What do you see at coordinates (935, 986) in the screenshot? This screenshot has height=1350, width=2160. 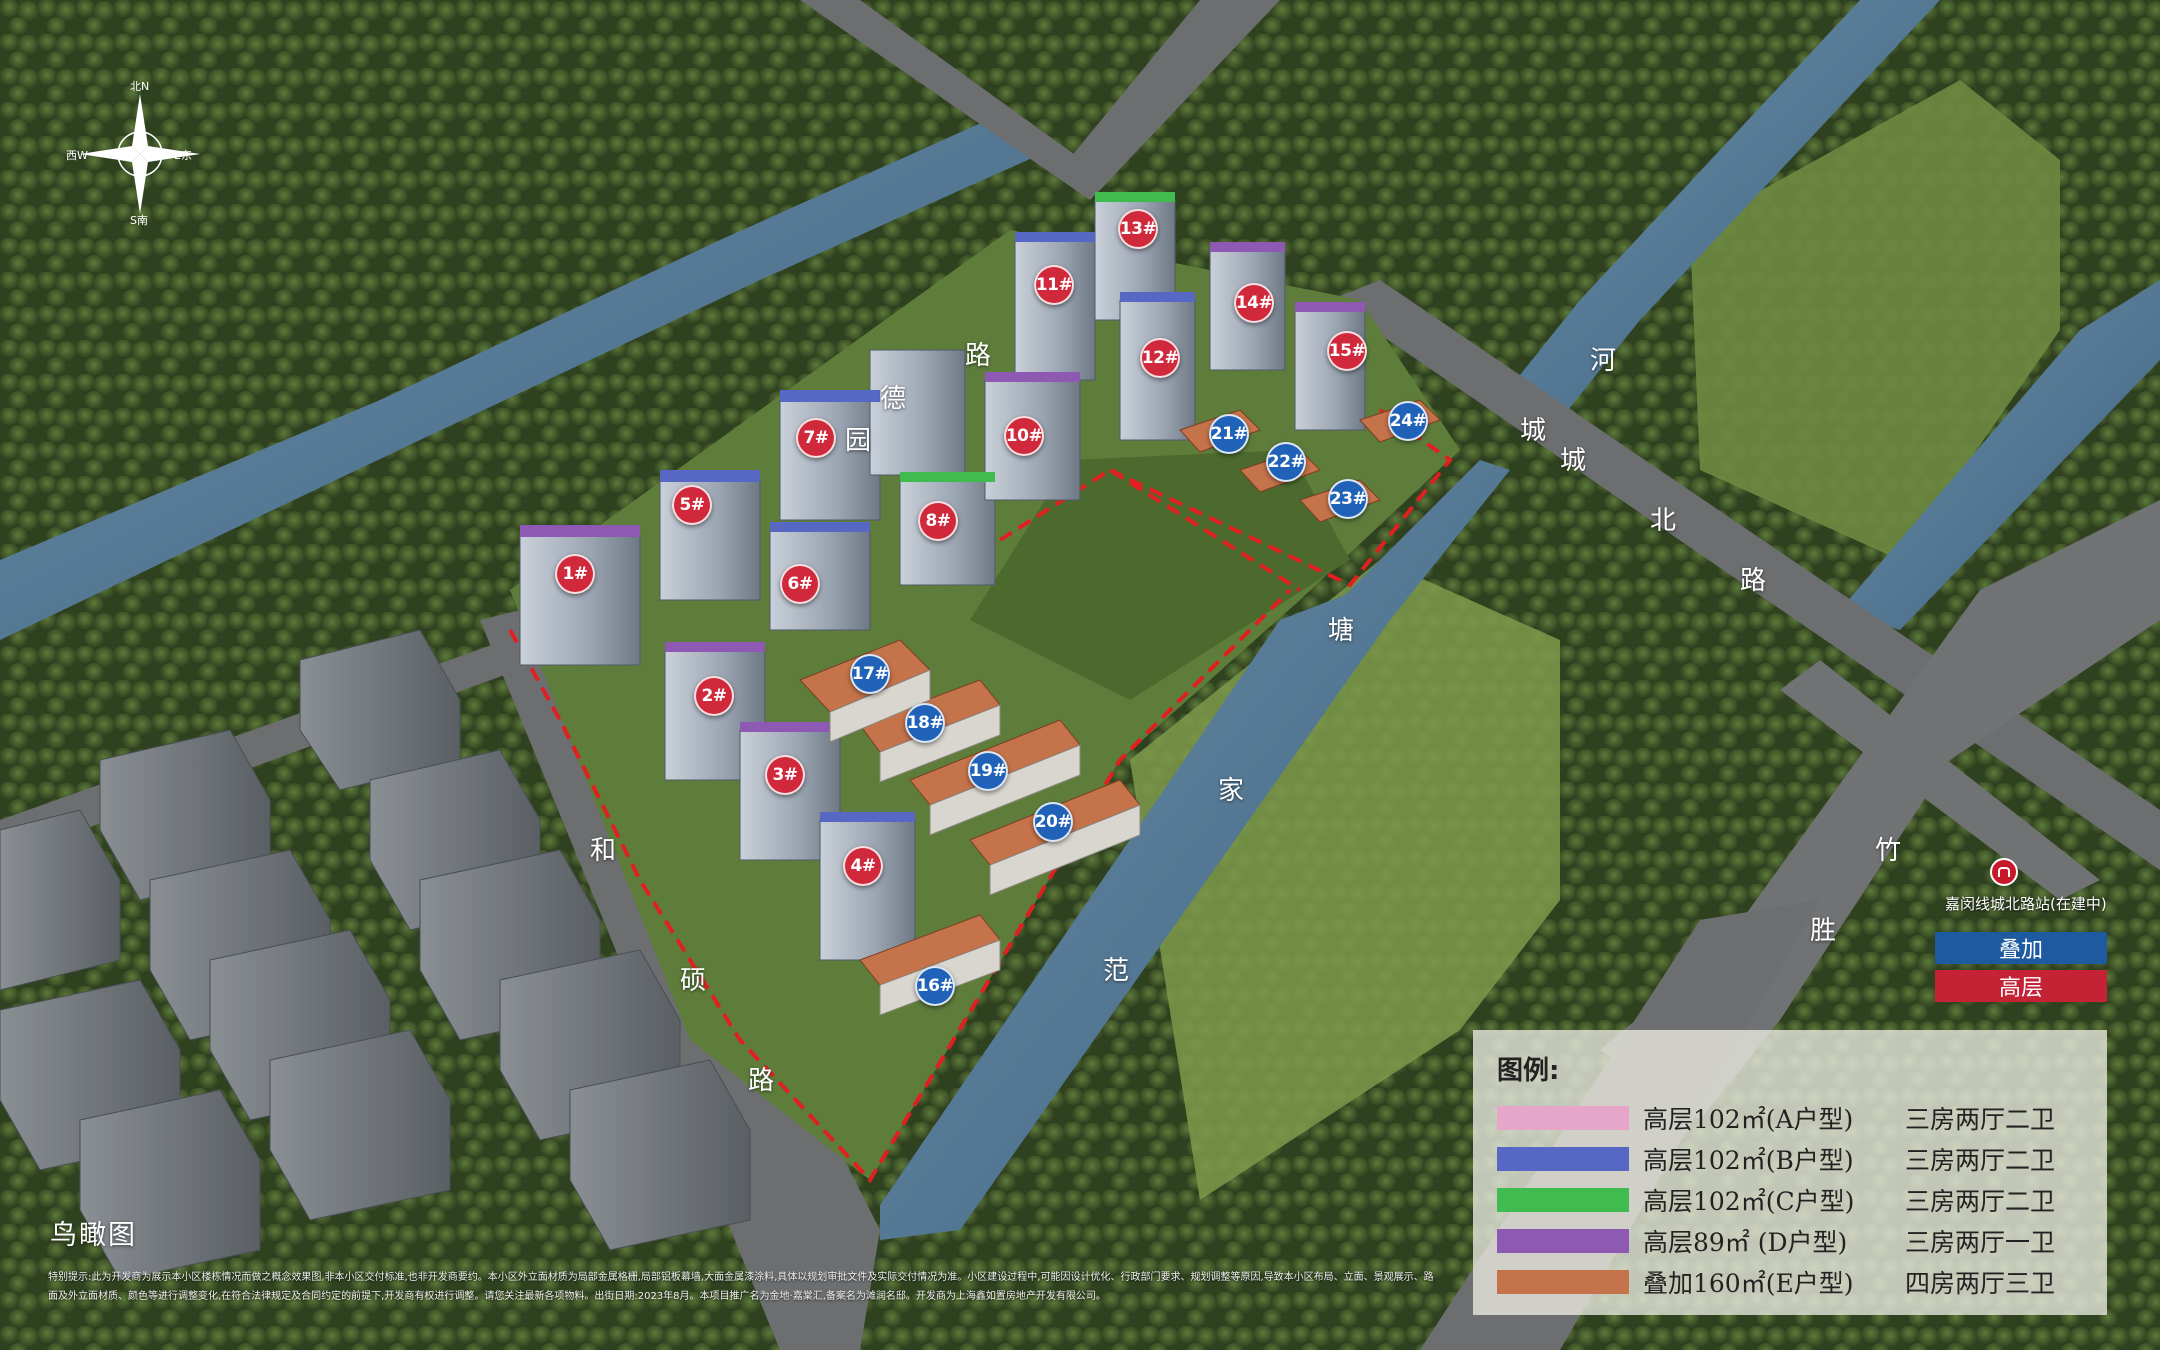 I see `building-label-16: 16#` at bounding box center [935, 986].